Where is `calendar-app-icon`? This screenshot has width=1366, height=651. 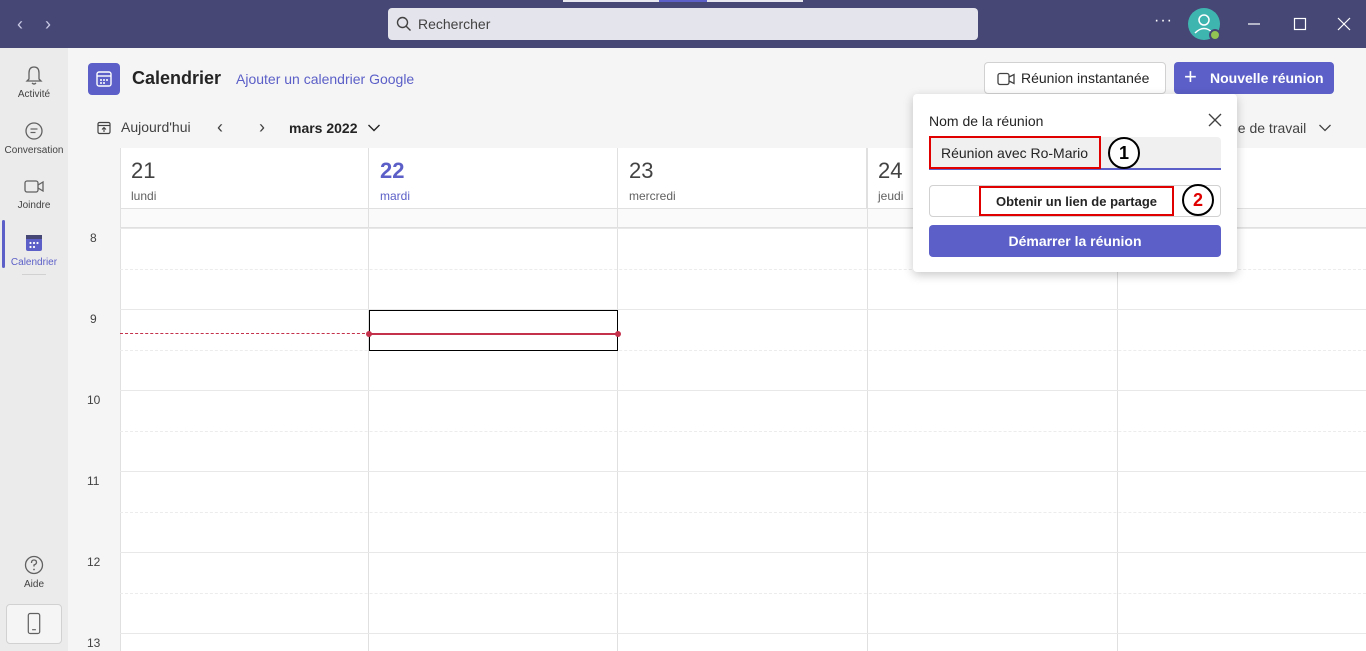 calendar-app-icon is located at coordinates (104, 79).